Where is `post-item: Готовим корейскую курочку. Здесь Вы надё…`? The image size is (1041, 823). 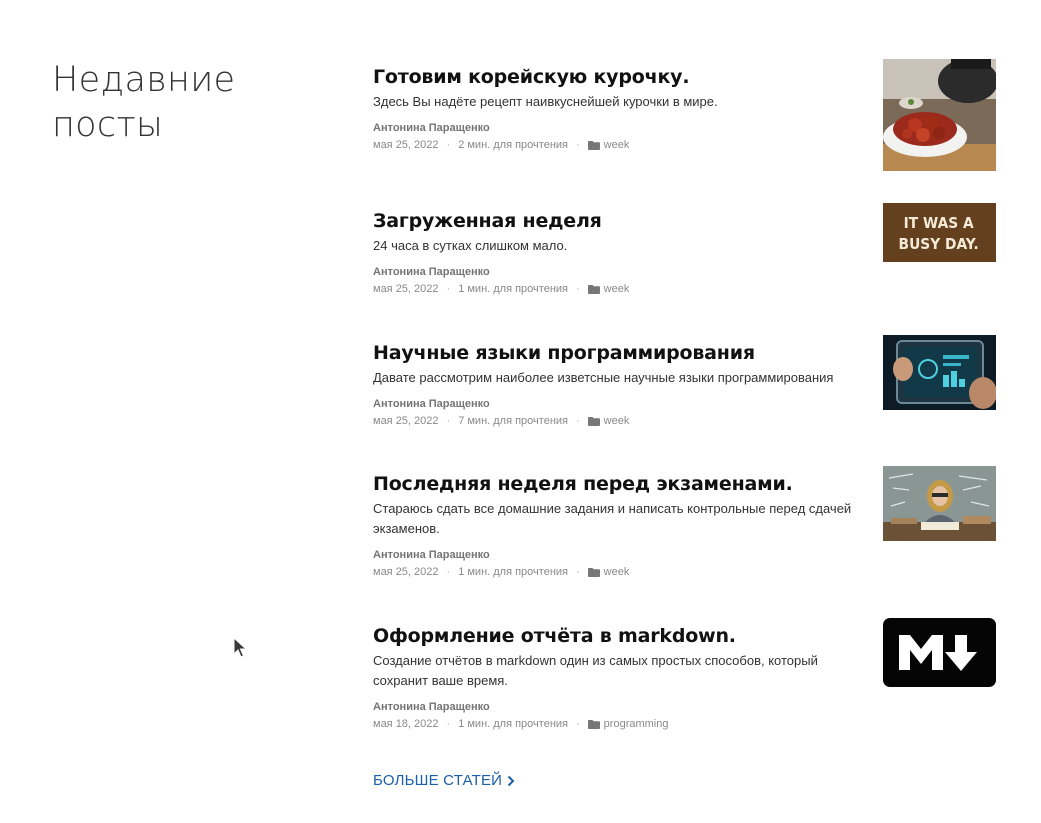 post-item: Готовим корейскую курочку. Здесь Вы надё… is located at coordinates (684, 115).